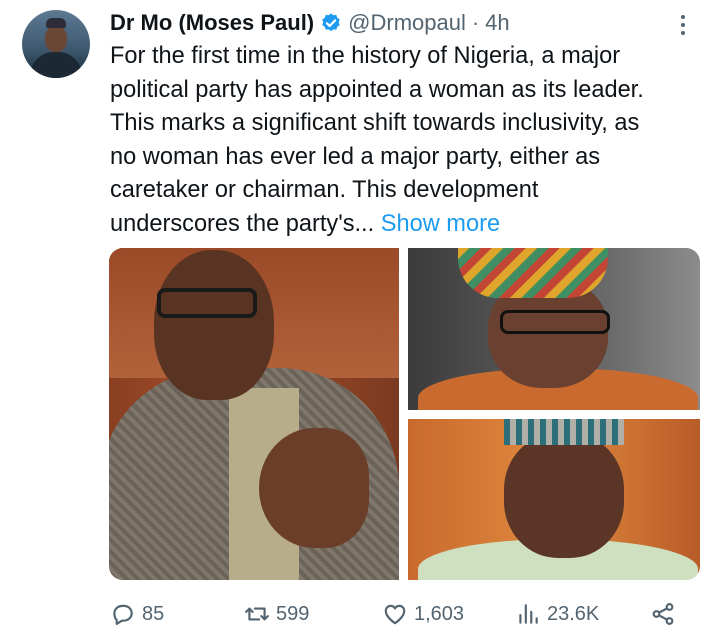 The height and width of the screenshot is (642, 719). What do you see at coordinates (153, 613) in the screenshot?
I see `reply-count: 85` at bounding box center [153, 613].